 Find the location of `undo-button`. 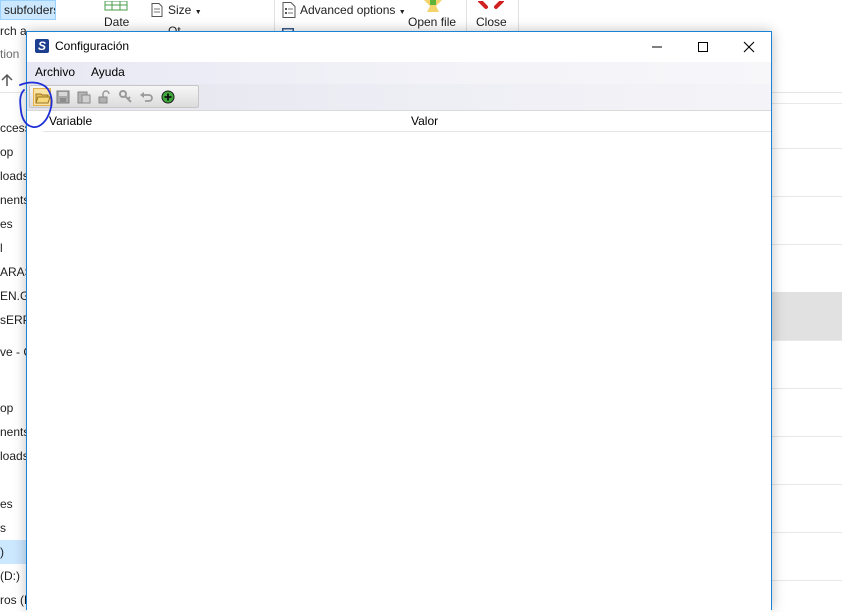

undo-button is located at coordinates (147, 97).